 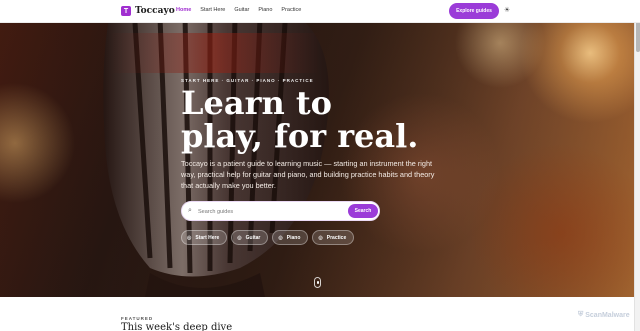 I want to click on brand-name: Toccayo, so click(x=155, y=11).